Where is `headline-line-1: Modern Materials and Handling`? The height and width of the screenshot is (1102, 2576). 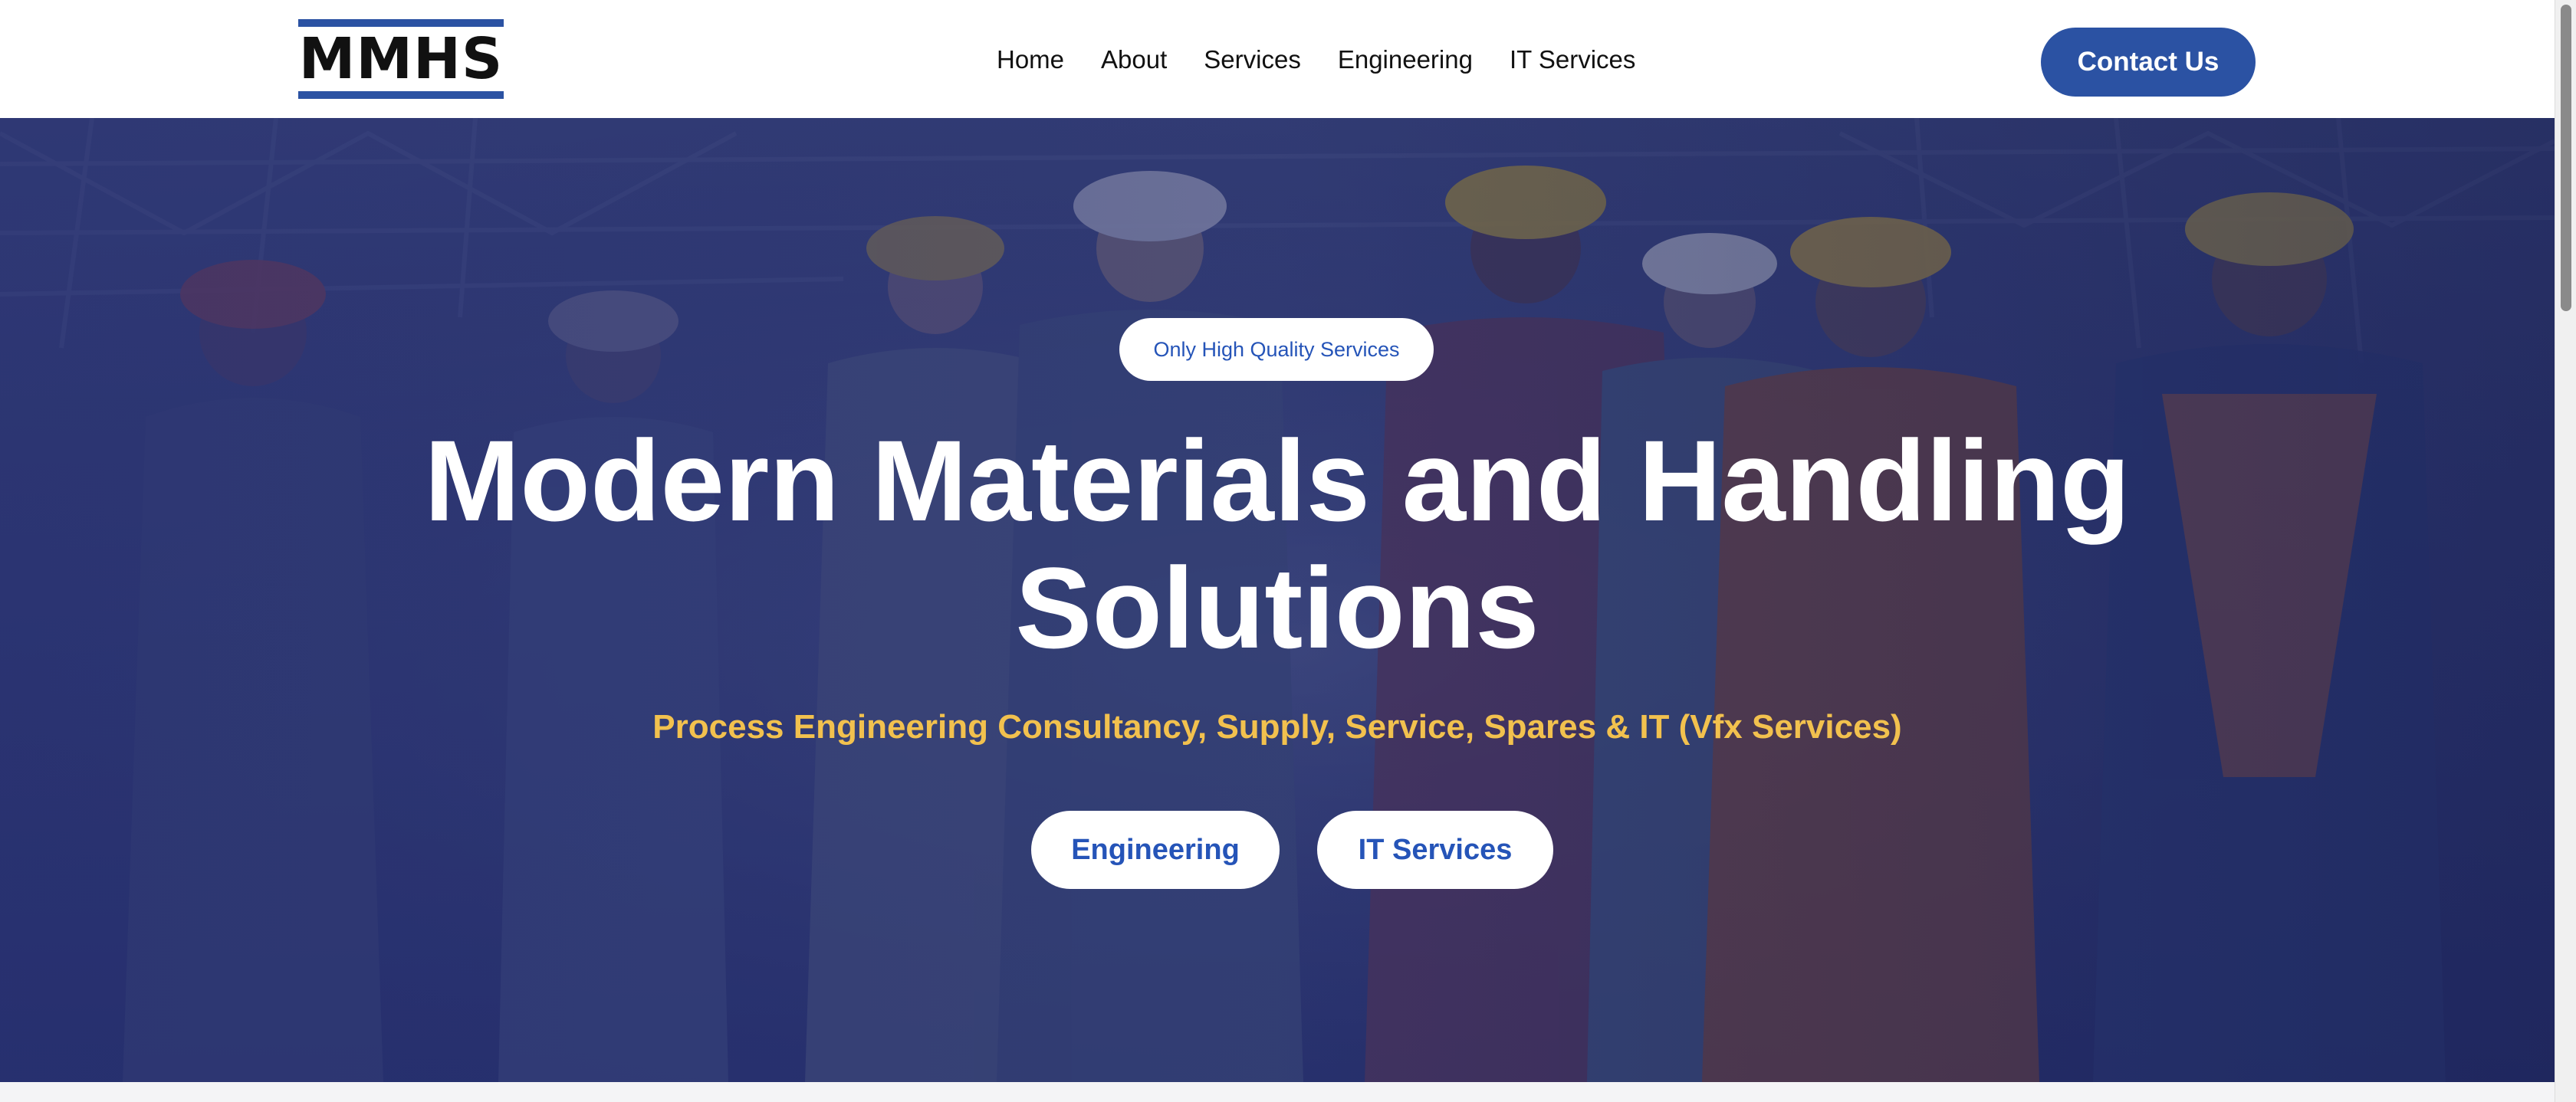 headline-line-1: Modern Materials and Handling is located at coordinates (1278, 480).